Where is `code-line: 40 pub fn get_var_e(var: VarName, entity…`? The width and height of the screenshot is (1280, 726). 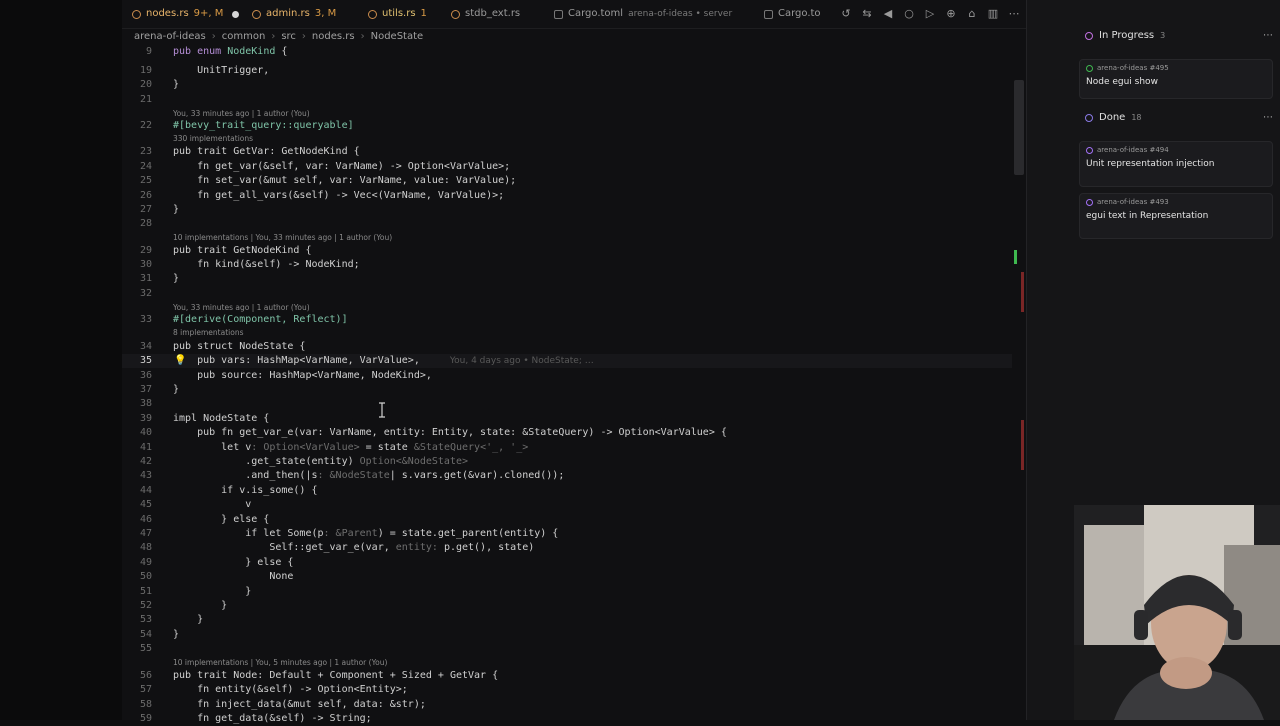 code-line: 40 pub fn get_var_e(var: VarName, entity… is located at coordinates (574, 433).